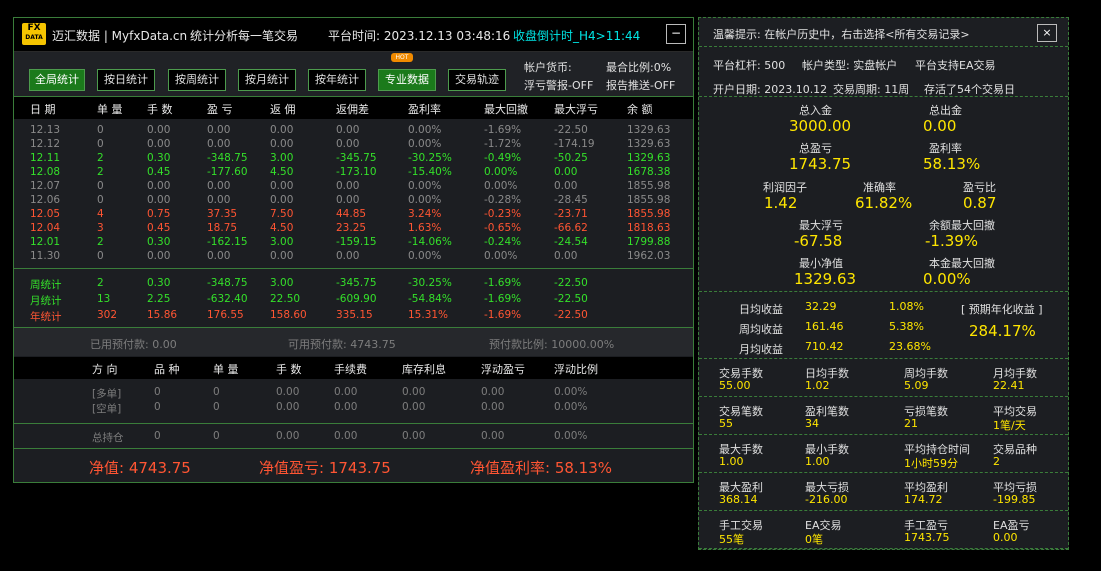 This screenshot has width=1101, height=571. I want to click on total-pl-label: 总盈亏, so click(815, 148).